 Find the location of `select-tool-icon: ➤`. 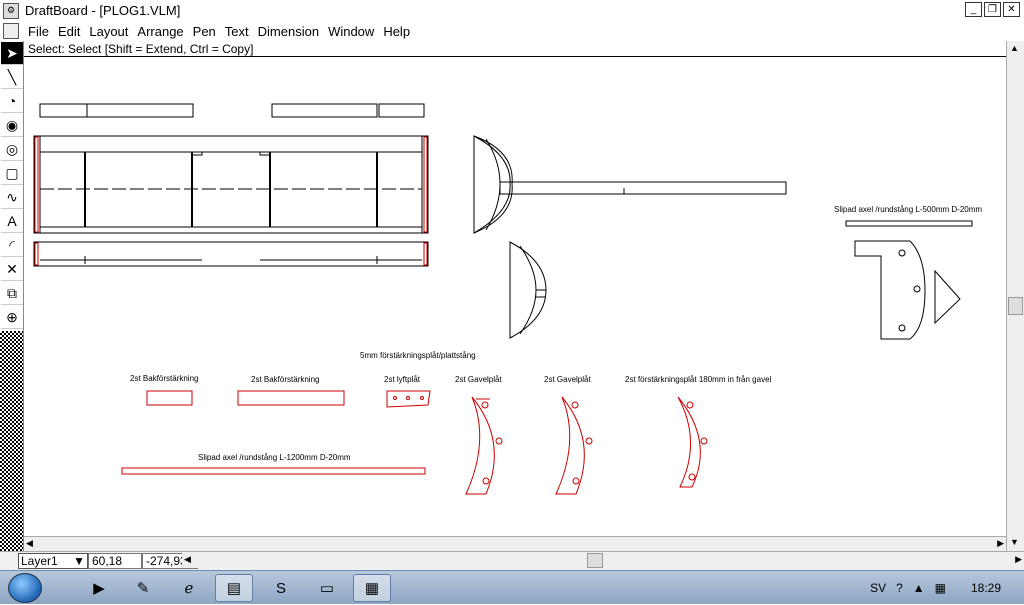

select-tool-icon: ➤ is located at coordinates (12, 53).